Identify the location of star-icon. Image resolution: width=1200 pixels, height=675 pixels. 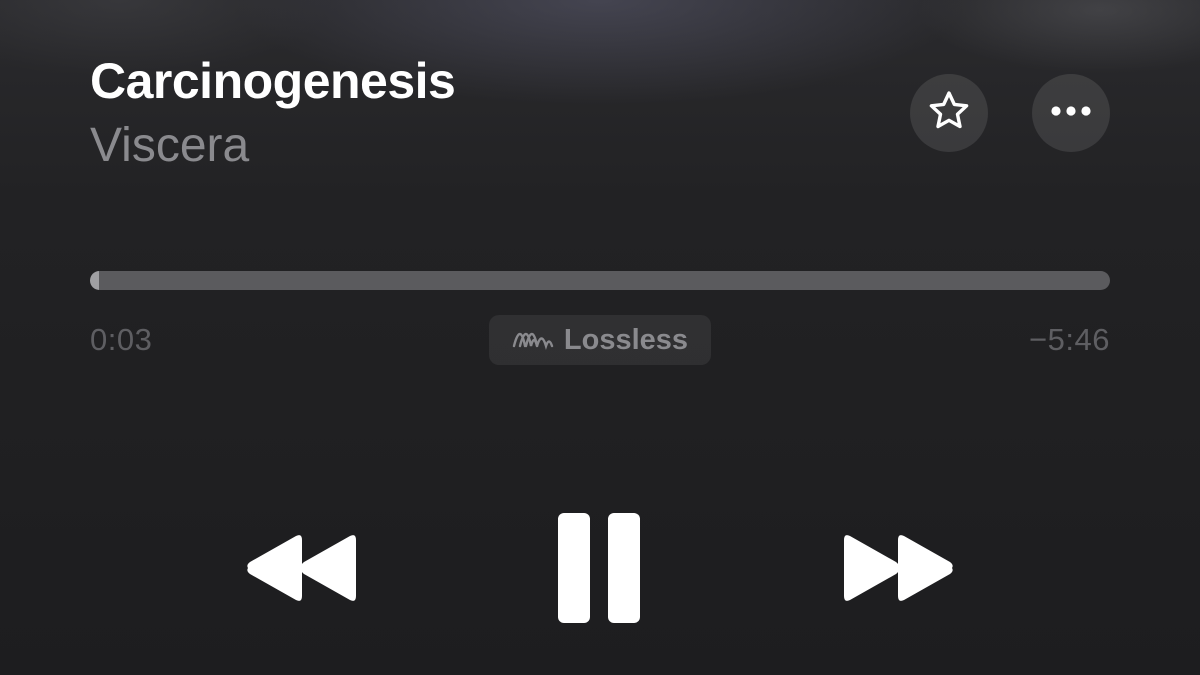
(949, 113).